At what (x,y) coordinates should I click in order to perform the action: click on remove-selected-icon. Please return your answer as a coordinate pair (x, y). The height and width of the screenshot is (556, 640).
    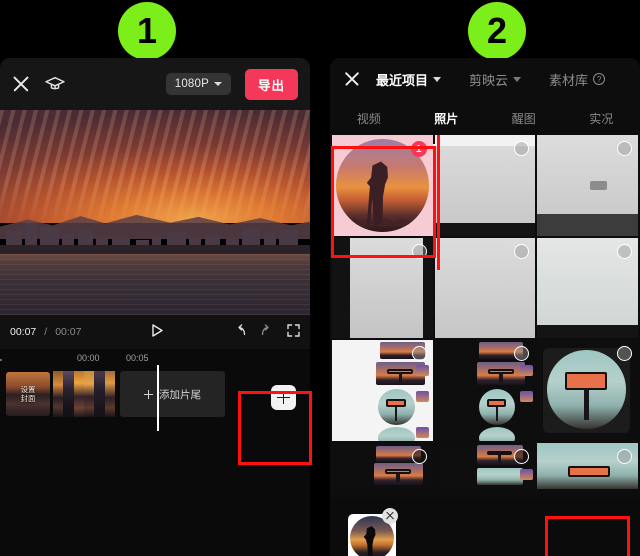
    Looking at the image, I should click on (390, 516).